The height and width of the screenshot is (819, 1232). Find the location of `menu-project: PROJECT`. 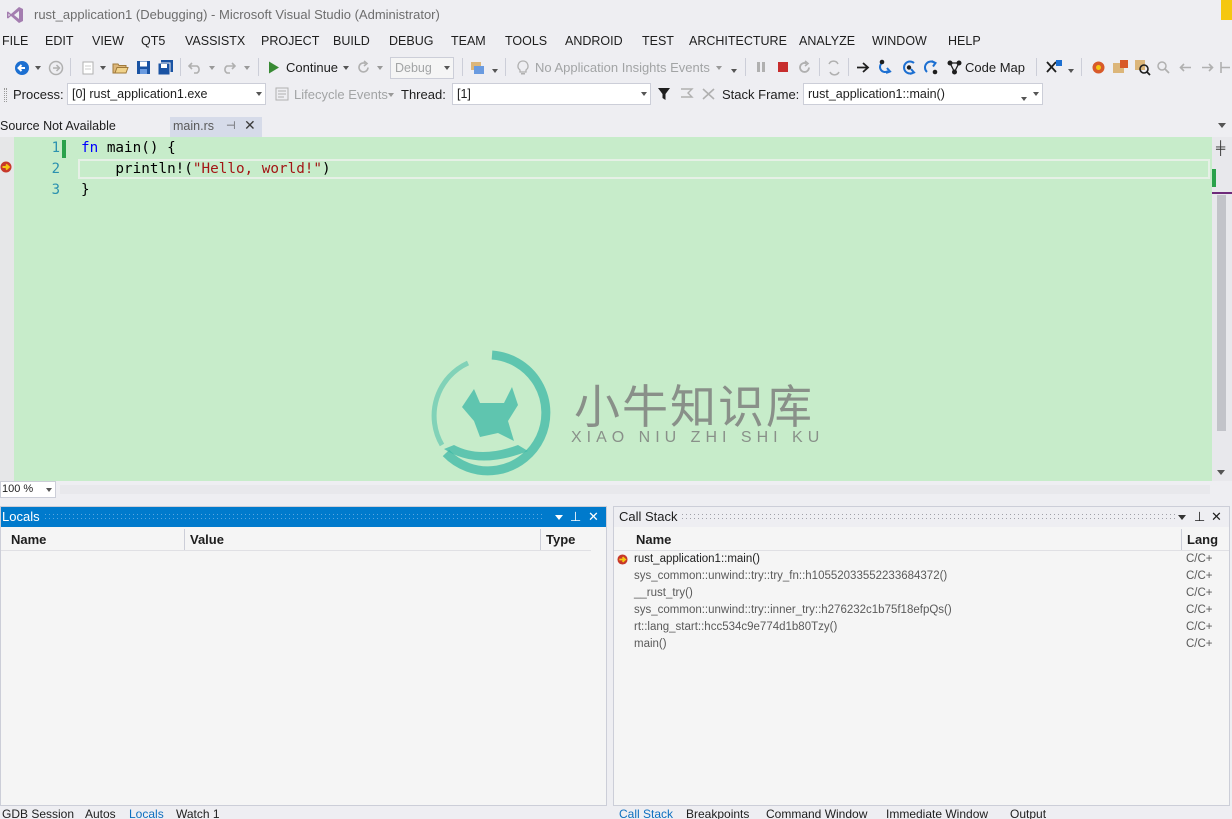

menu-project: PROJECT is located at coordinates (295, 41).